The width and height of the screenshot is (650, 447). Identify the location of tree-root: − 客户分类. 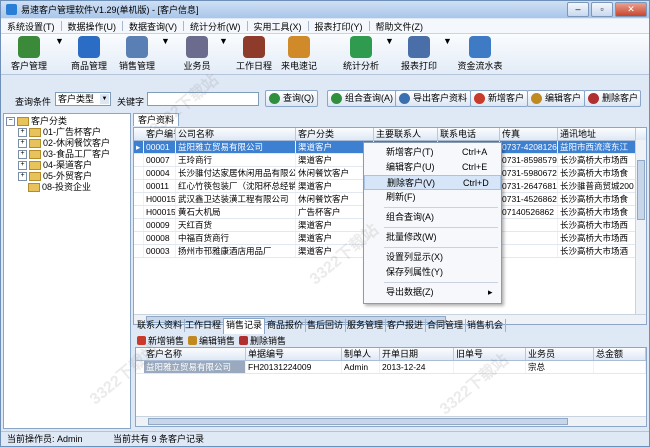
(36, 121).